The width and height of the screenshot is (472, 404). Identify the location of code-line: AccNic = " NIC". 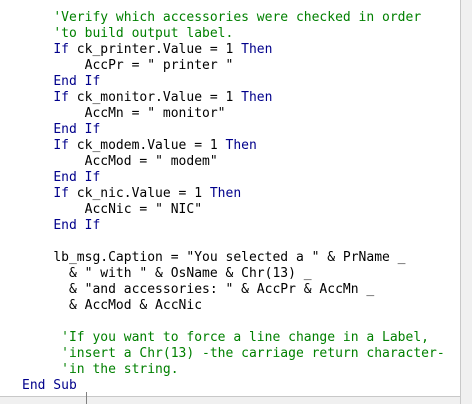
(230, 210).